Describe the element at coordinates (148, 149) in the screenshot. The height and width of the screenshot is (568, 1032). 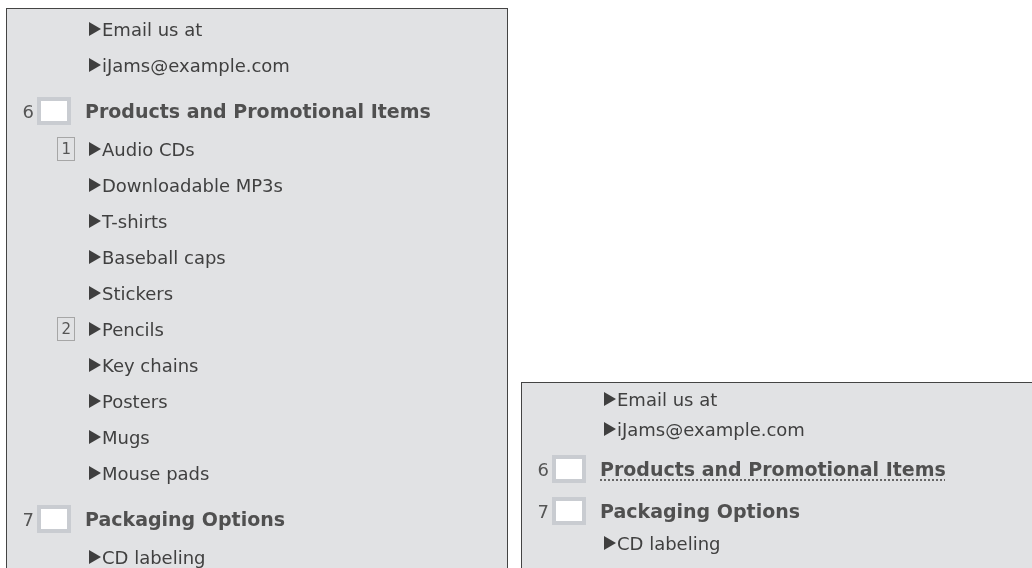
I see `bullet-text: Audio CDs` at that location.